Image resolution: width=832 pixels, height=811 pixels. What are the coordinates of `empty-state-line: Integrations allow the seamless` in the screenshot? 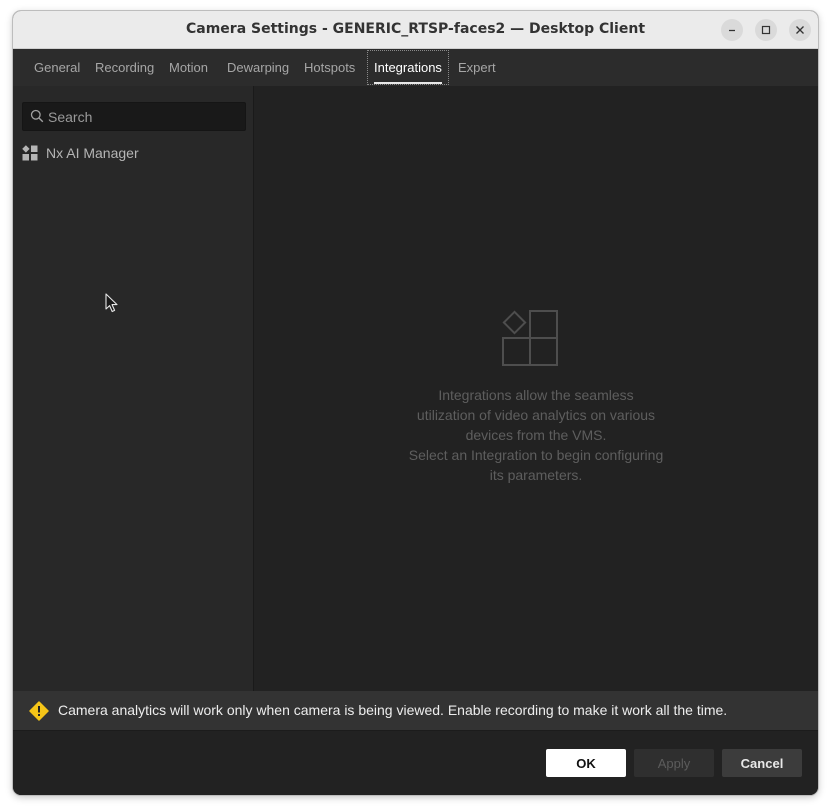 It's located at (536, 395).